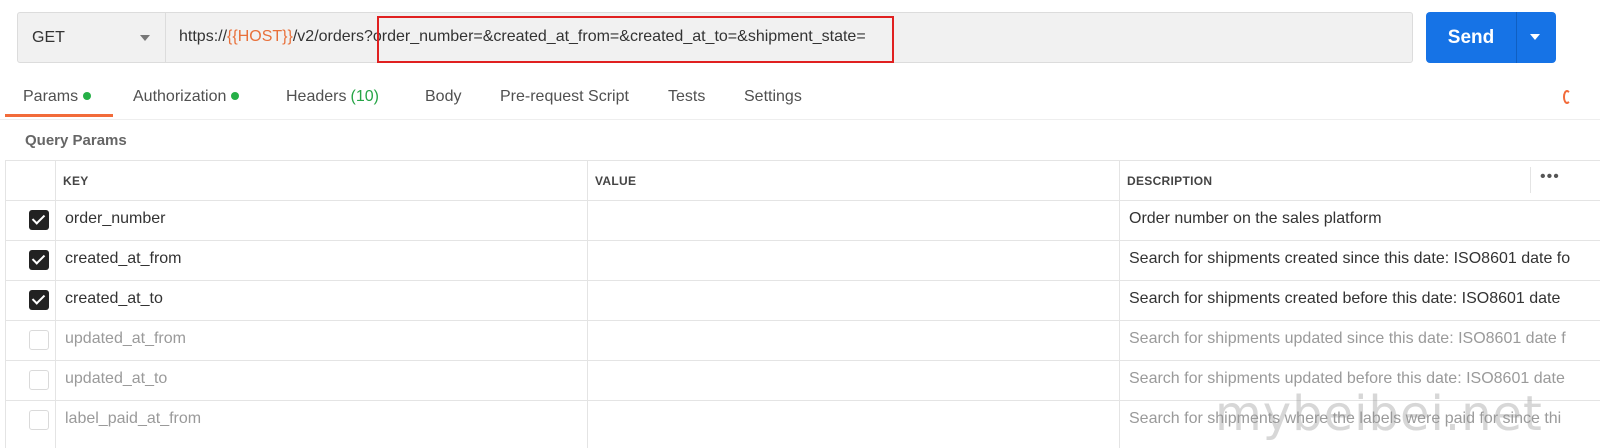 The image size is (1600, 448). I want to click on tab-pre-request-script-label: Pre-request Script, so click(564, 96).